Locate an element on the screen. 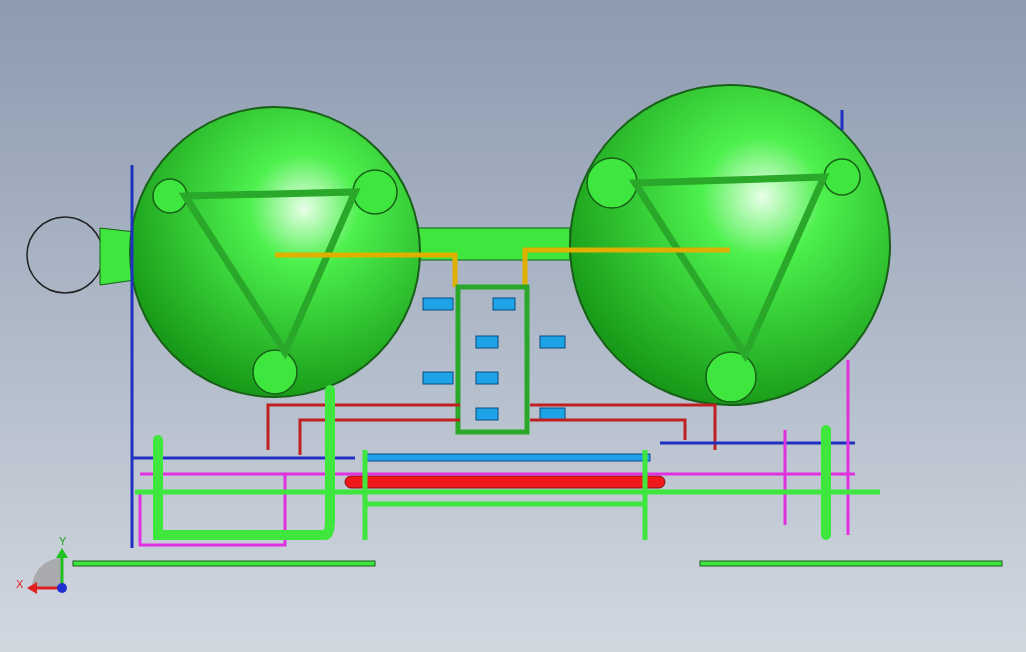 The image size is (1026, 652). x-axis-label: X is located at coordinates (20, 584).